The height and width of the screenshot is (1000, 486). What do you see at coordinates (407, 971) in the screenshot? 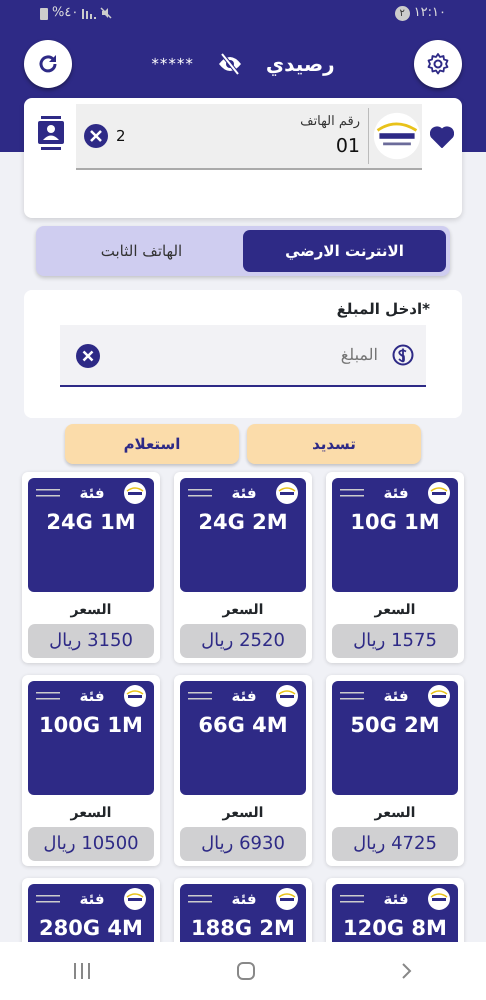
I see `back-icon` at bounding box center [407, 971].